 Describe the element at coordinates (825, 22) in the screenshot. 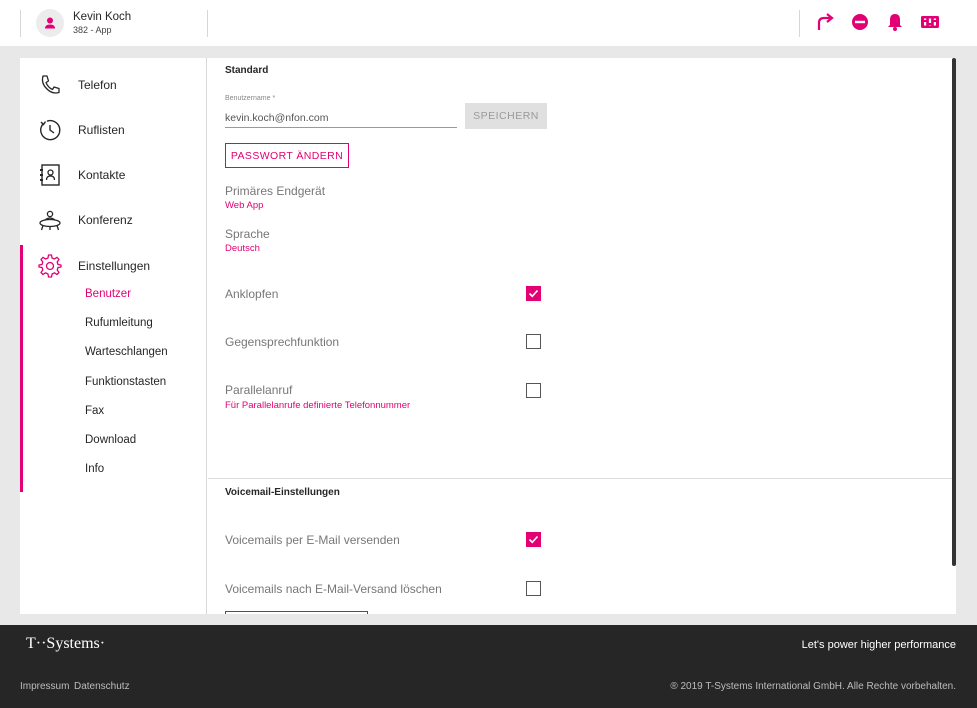

I see `call-forward-icon` at that location.